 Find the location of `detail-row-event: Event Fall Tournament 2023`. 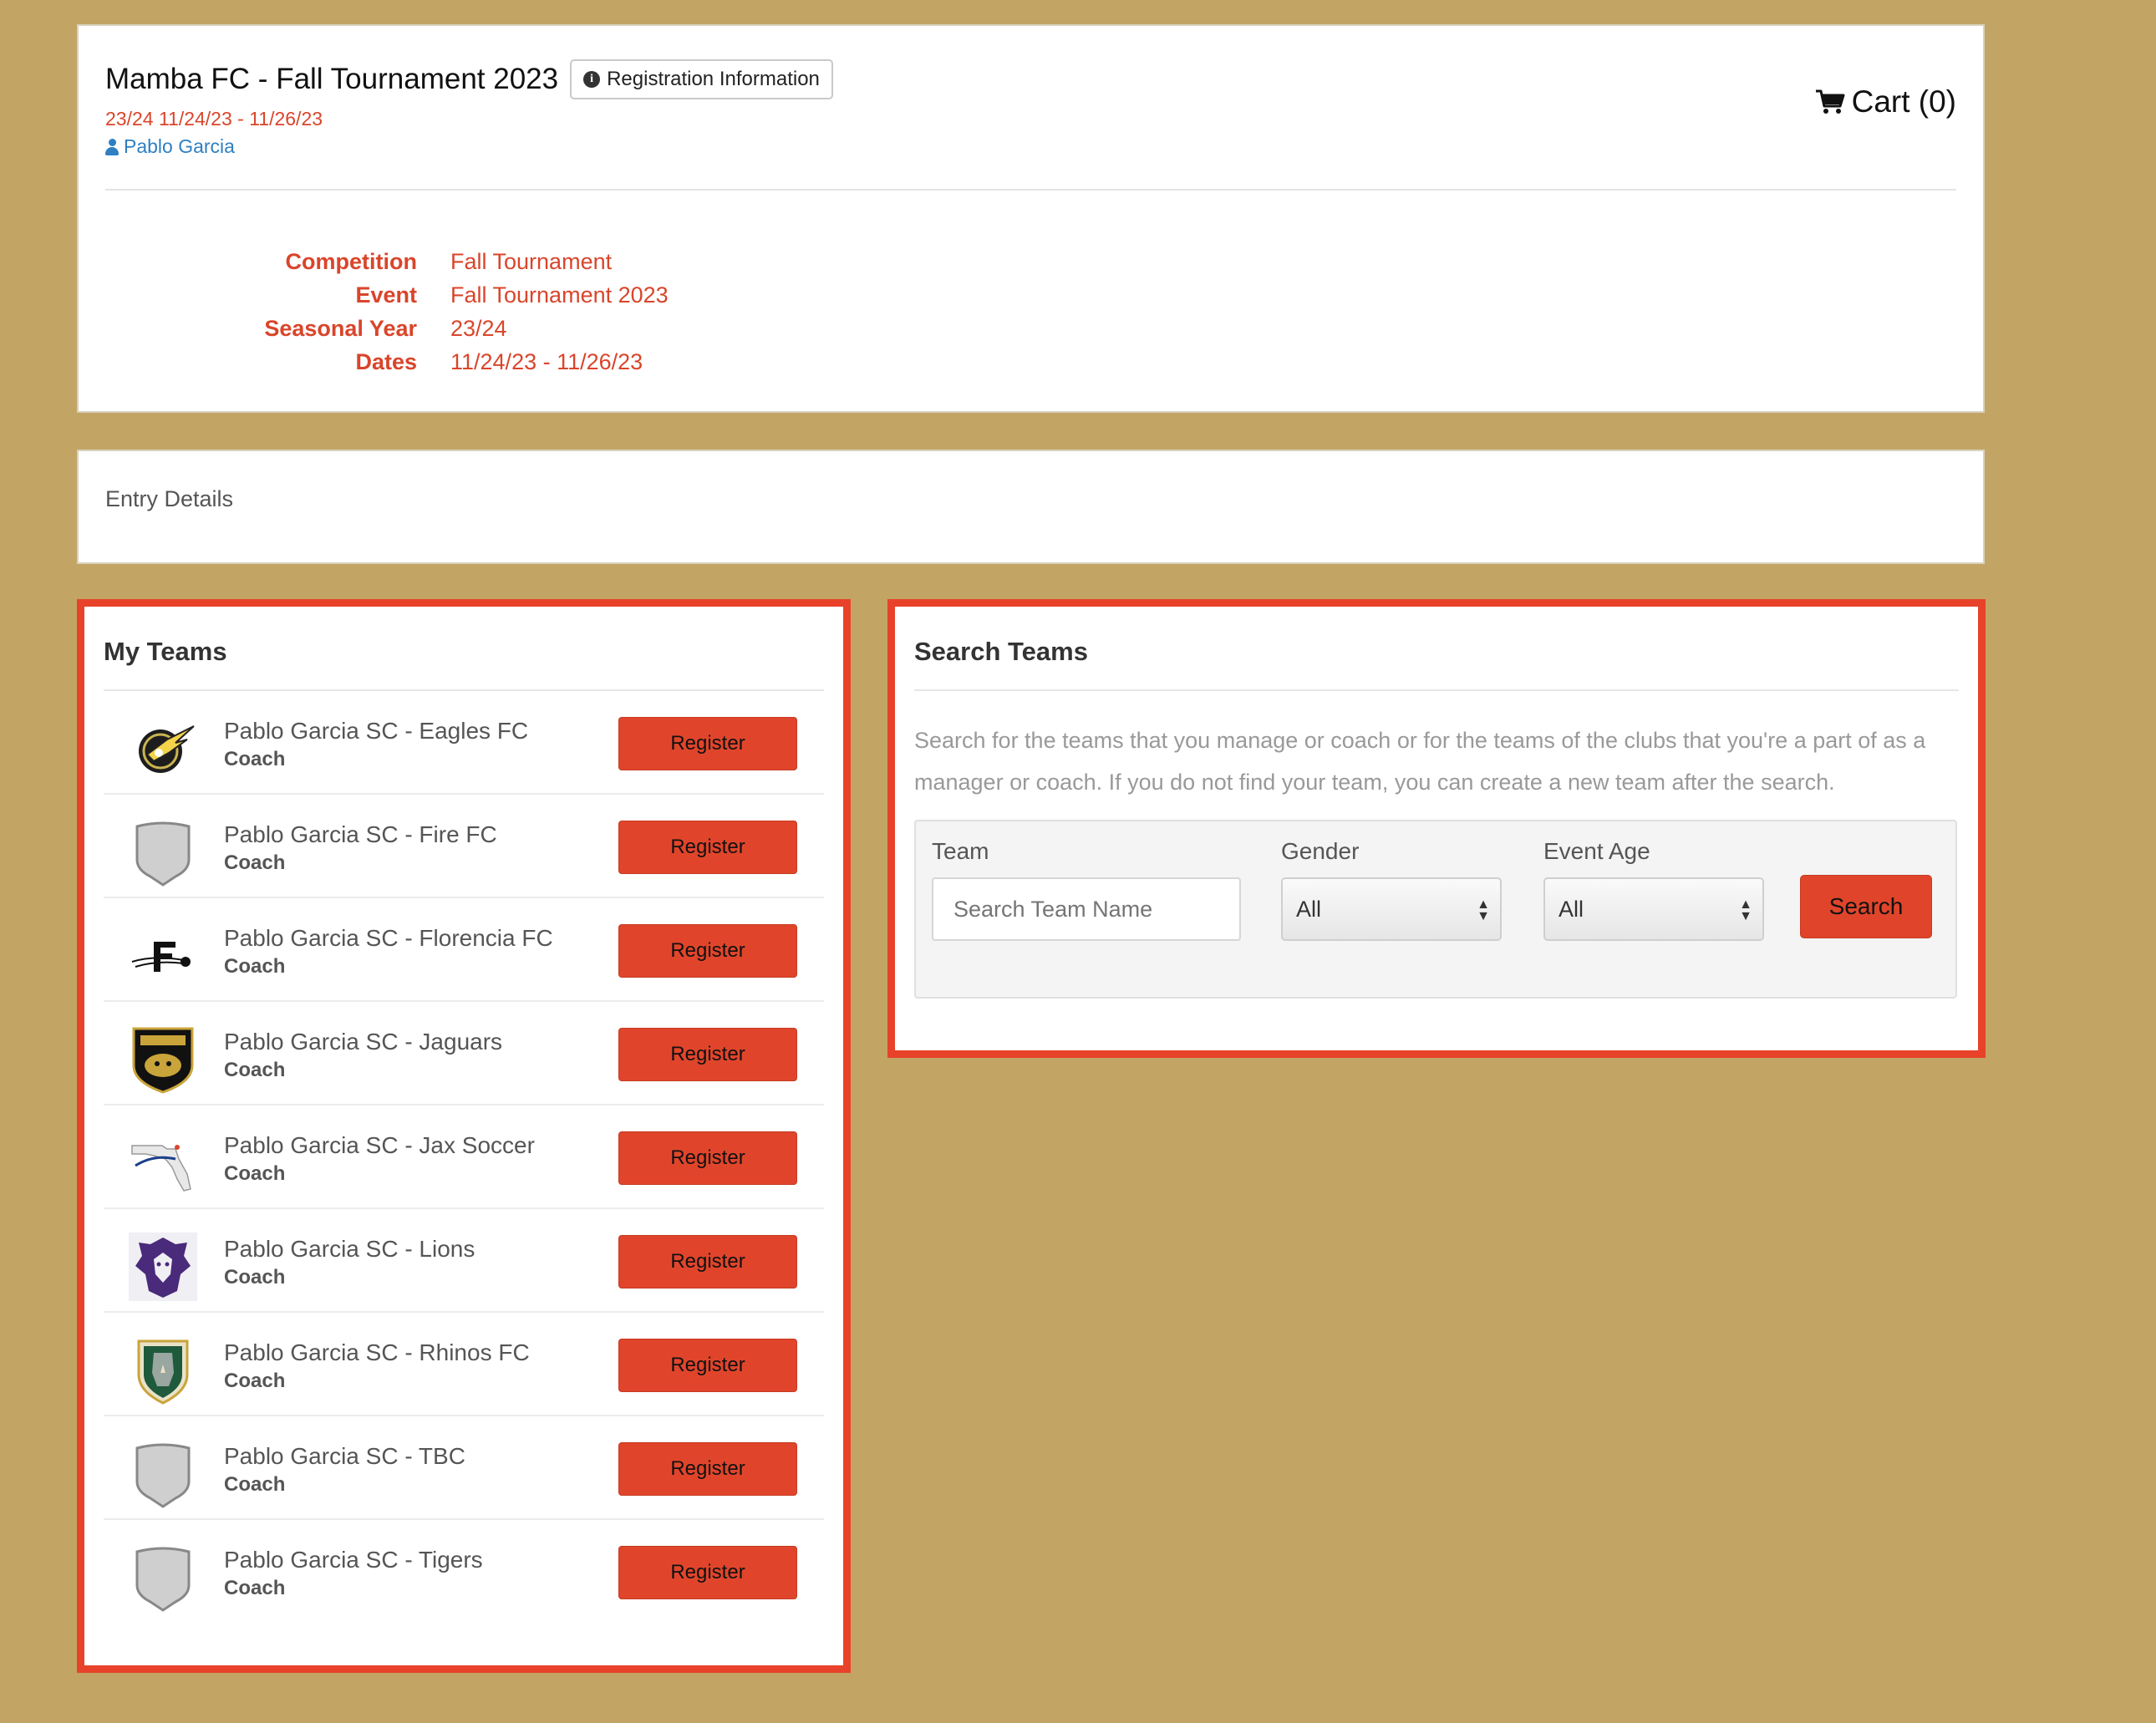

detail-row-event: Event Fall Tournament 2023 is located at coordinates (387, 295).